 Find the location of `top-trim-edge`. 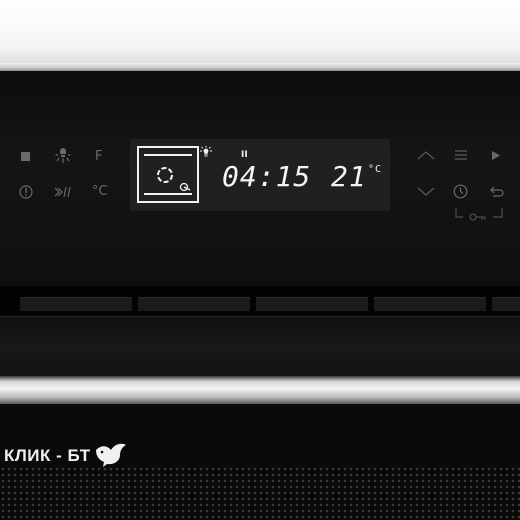

top-trim-edge is located at coordinates (260, 67).